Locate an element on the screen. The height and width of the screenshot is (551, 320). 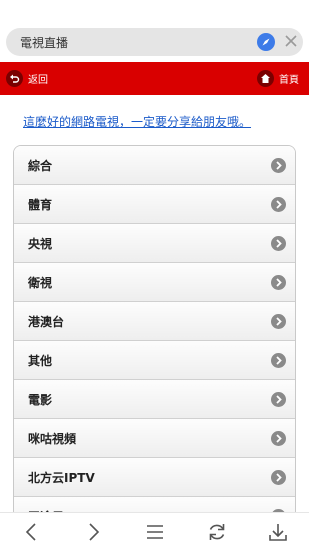
menu-icon is located at coordinates (155, 532).